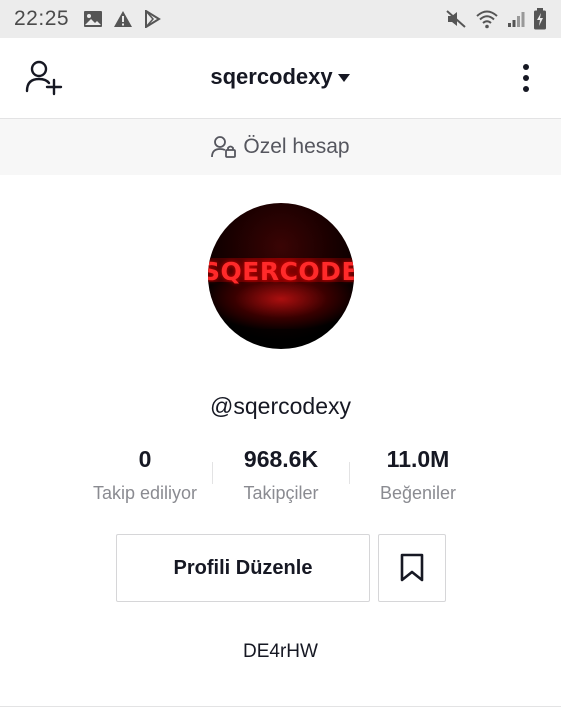  What do you see at coordinates (281, 459) in the screenshot?
I see `stat-followers-value: 968.6K` at bounding box center [281, 459].